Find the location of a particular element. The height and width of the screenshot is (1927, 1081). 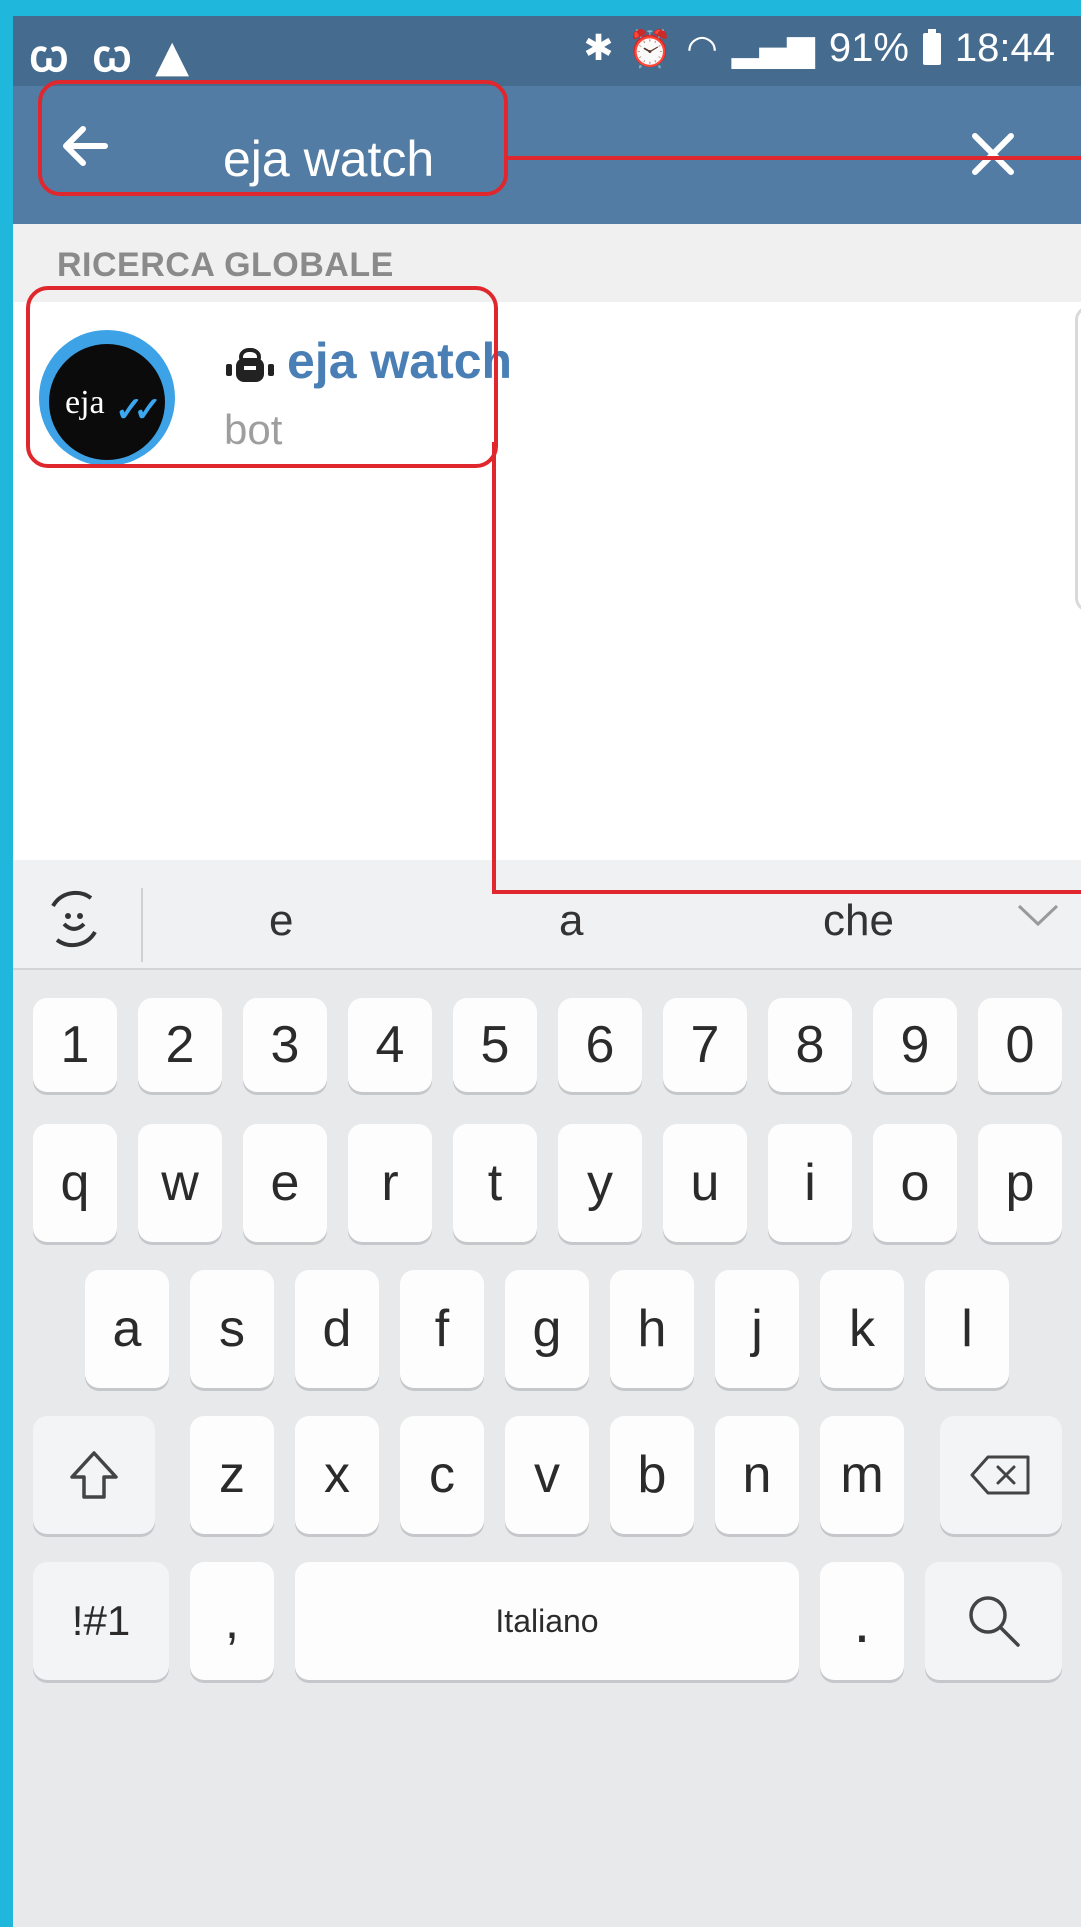

key-4: 4 is located at coordinates (390, 1045).